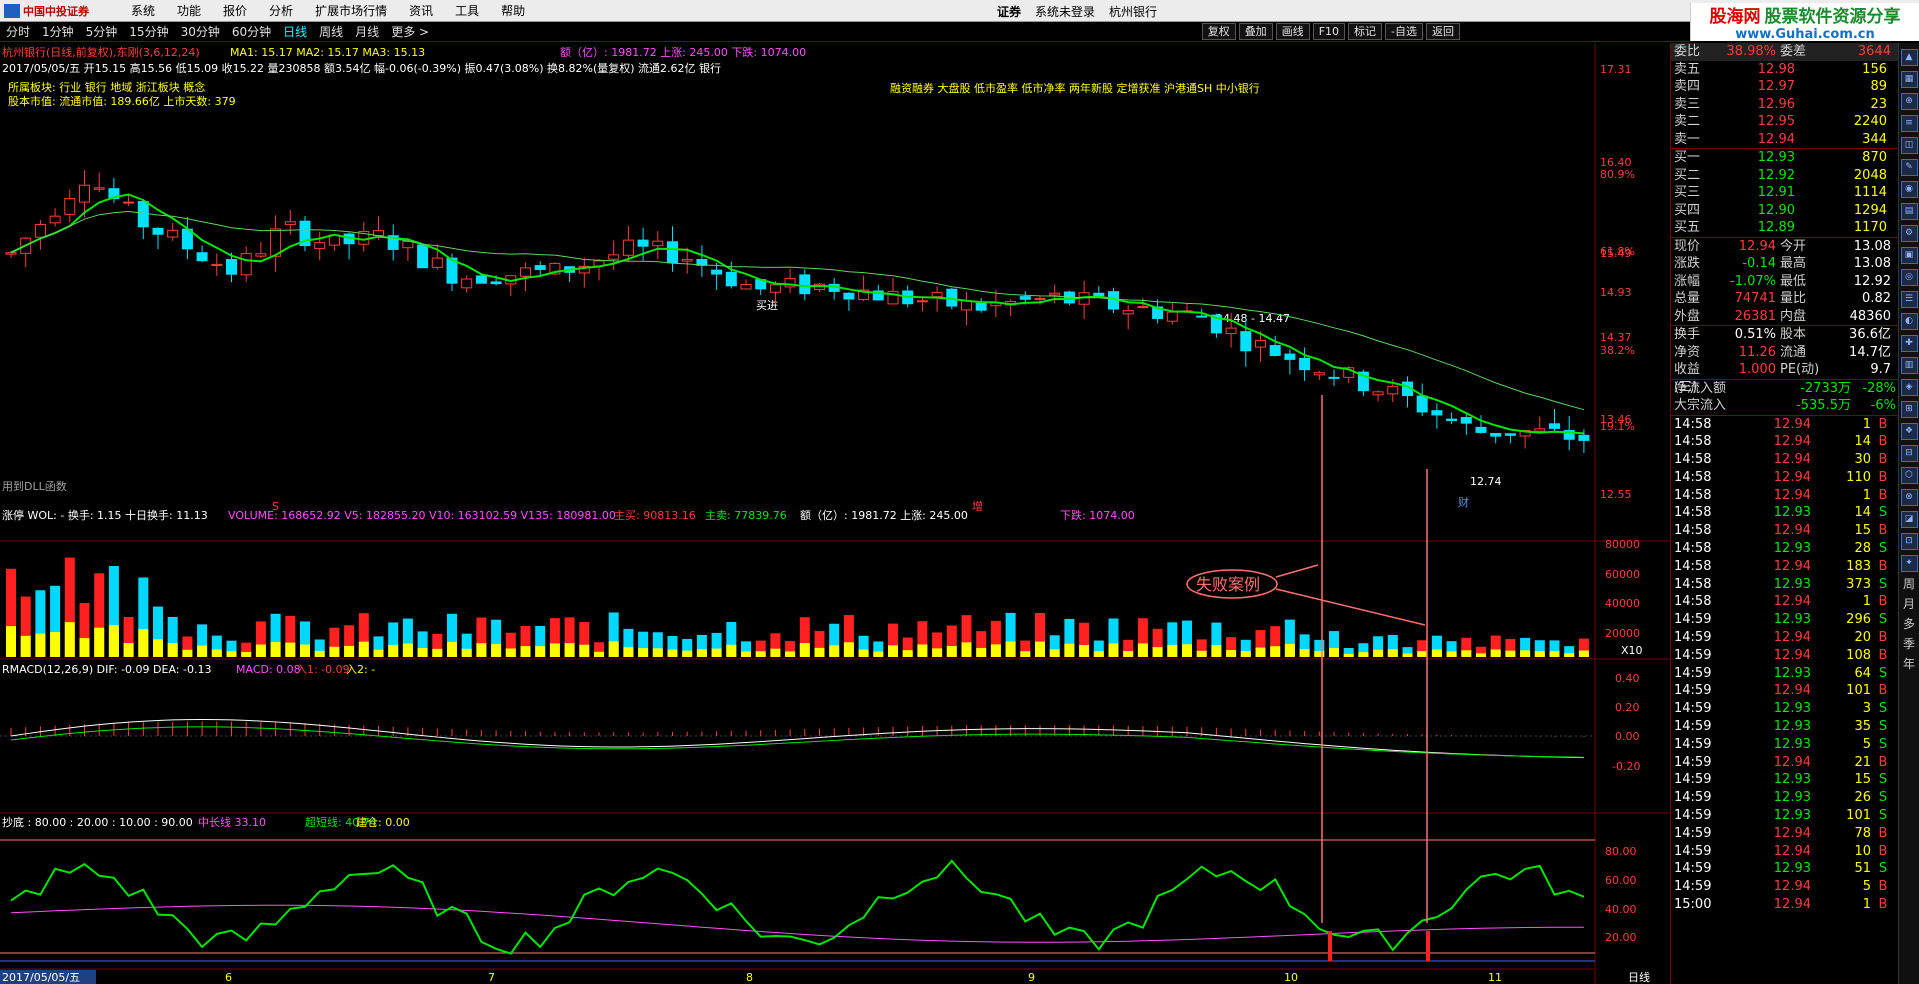 The width and height of the screenshot is (1919, 984). What do you see at coordinates (1784, 852) in the screenshot?
I see `tick-row: 14:59 12.94 10 B` at bounding box center [1784, 852].